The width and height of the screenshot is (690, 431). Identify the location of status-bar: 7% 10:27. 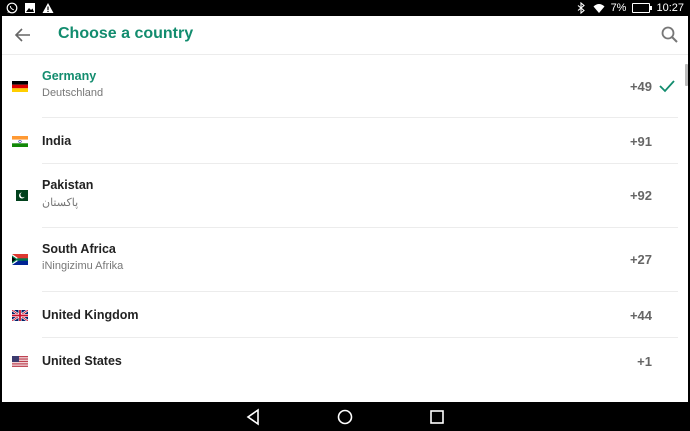
(345, 8).